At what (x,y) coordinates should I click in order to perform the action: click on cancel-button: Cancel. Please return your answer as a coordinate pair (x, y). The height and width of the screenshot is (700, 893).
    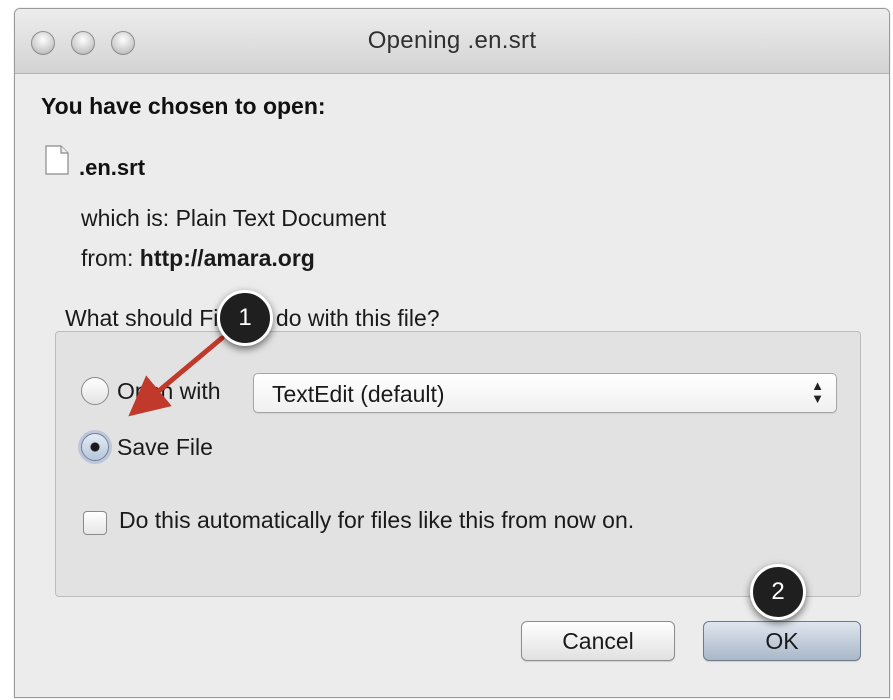
    Looking at the image, I should click on (598, 641).